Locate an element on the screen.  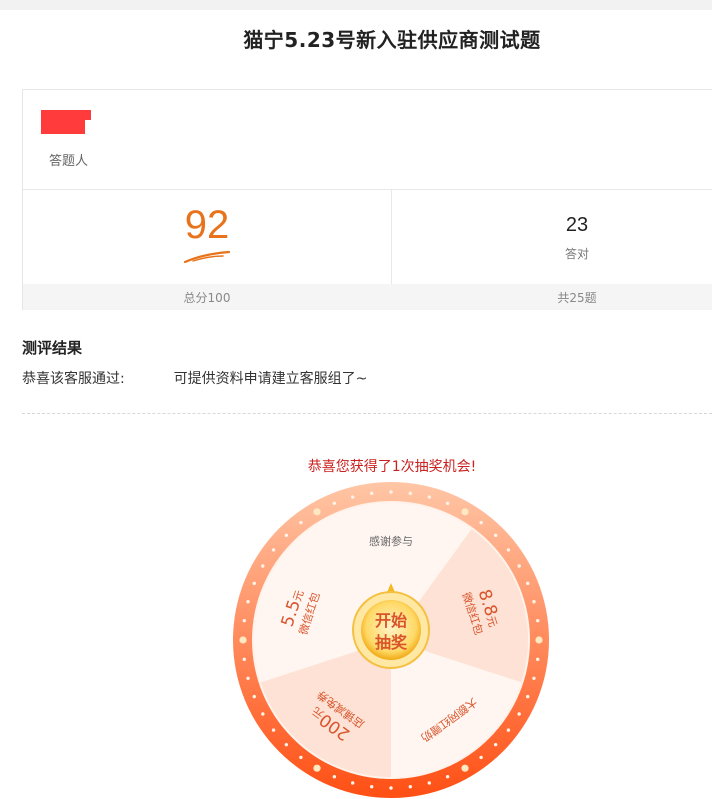
redacted-name is located at coordinates (149, 379).